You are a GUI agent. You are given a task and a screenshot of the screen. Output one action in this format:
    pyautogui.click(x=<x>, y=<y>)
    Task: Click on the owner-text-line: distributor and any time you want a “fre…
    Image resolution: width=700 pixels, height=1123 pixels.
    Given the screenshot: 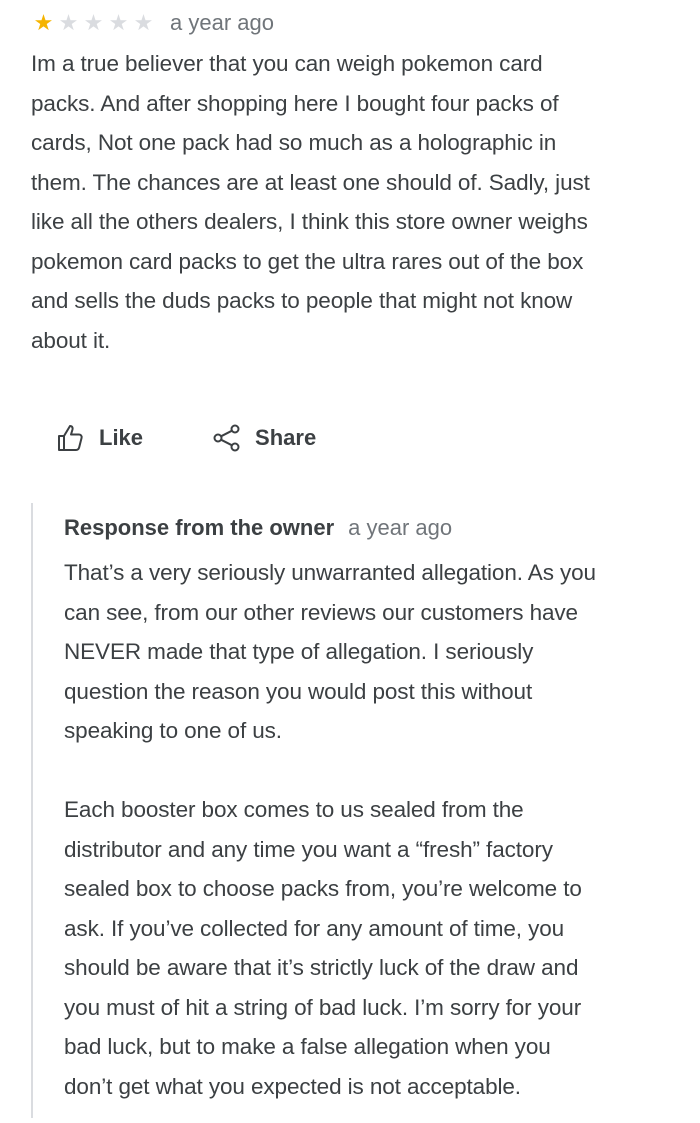 What is the action you would take?
    pyautogui.click(x=308, y=849)
    